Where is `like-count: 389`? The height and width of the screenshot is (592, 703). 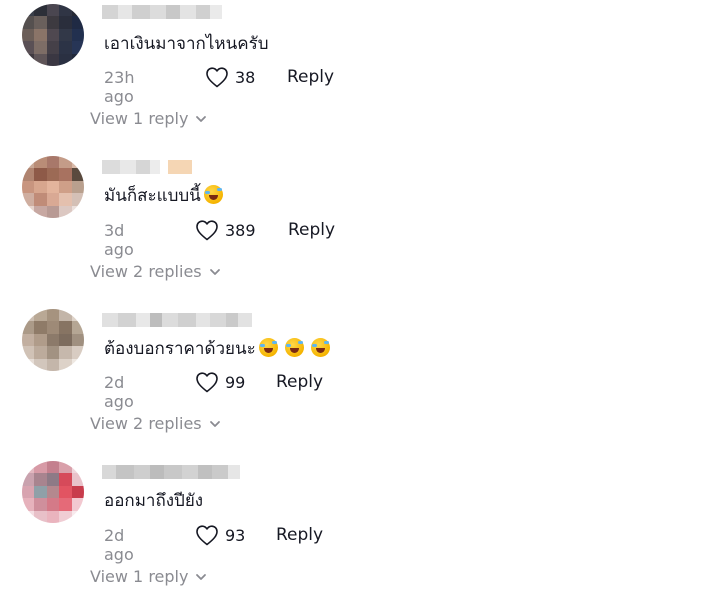 like-count: 389 is located at coordinates (240, 230).